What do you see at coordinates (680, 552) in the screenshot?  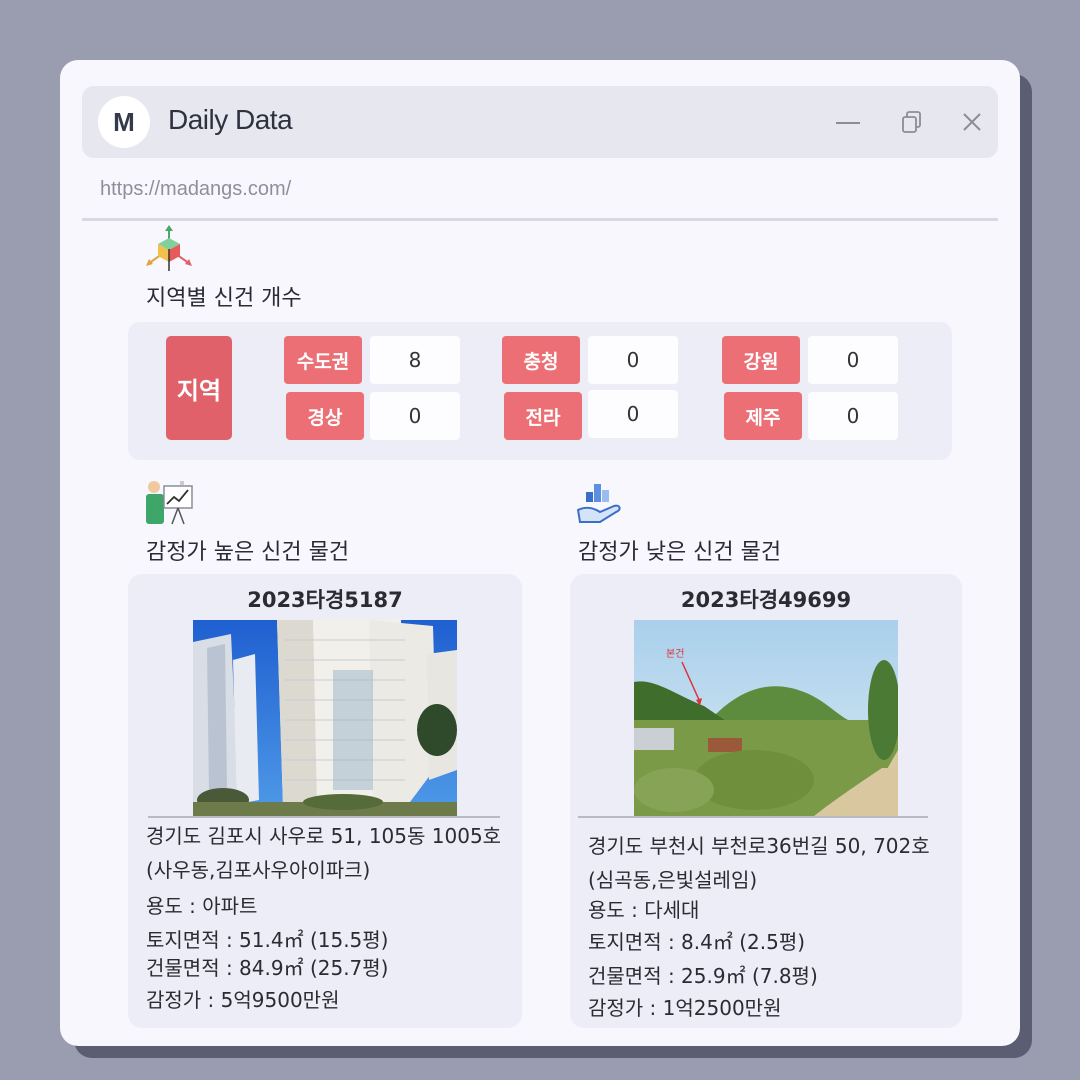 I see `low-section-title: 감정가 낮은 신건 물건` at bounding box center [680, 552].